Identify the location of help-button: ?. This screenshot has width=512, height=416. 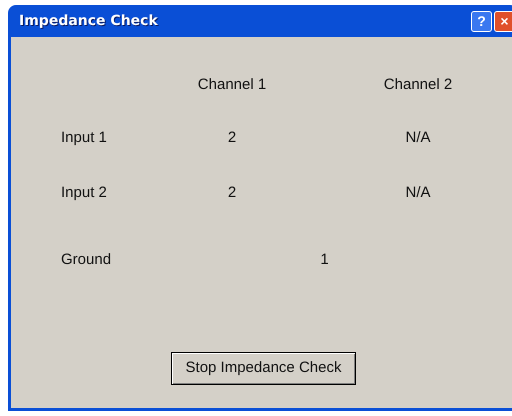
(481, 21).